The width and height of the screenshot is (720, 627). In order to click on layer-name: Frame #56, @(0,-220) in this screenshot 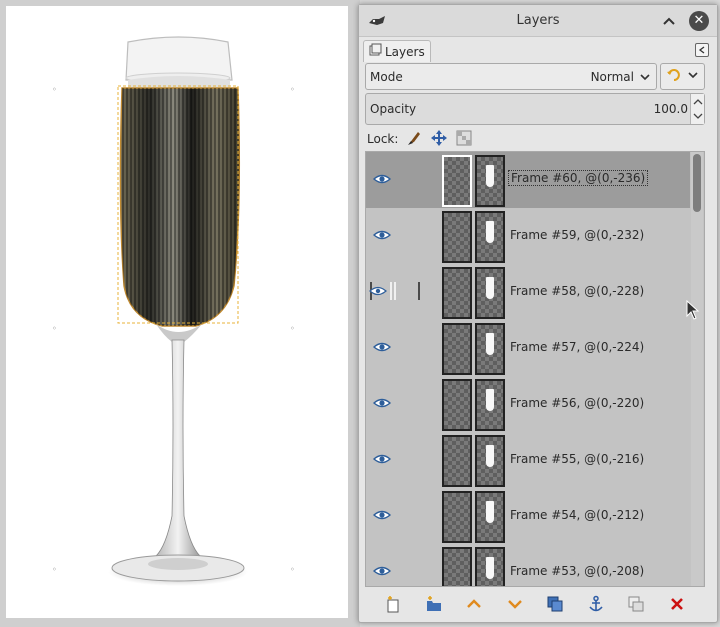, I will do `click(577, 403)`.